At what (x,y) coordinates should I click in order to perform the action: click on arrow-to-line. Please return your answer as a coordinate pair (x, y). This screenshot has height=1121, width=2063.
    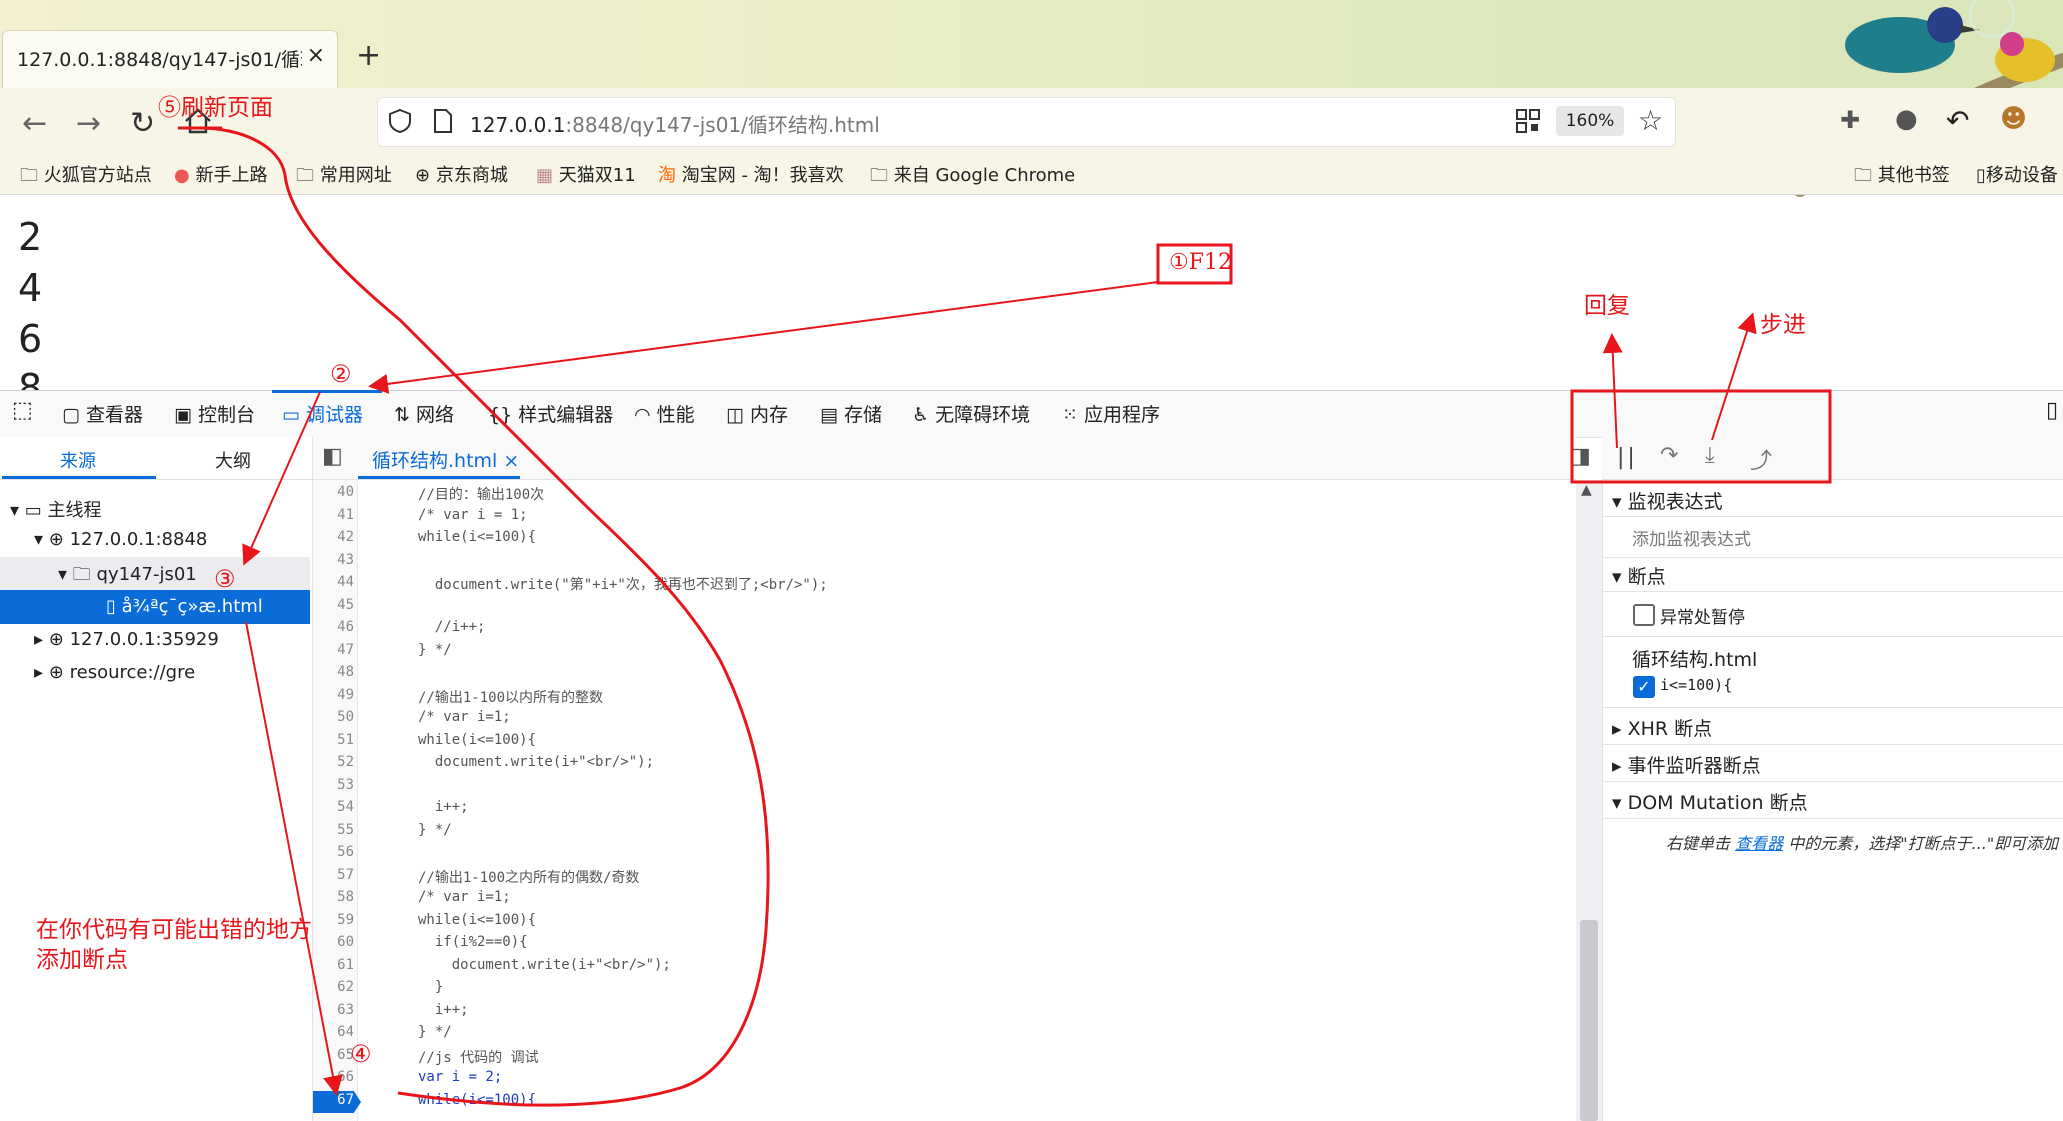
    Looking at the image, I should click on (294, 858).